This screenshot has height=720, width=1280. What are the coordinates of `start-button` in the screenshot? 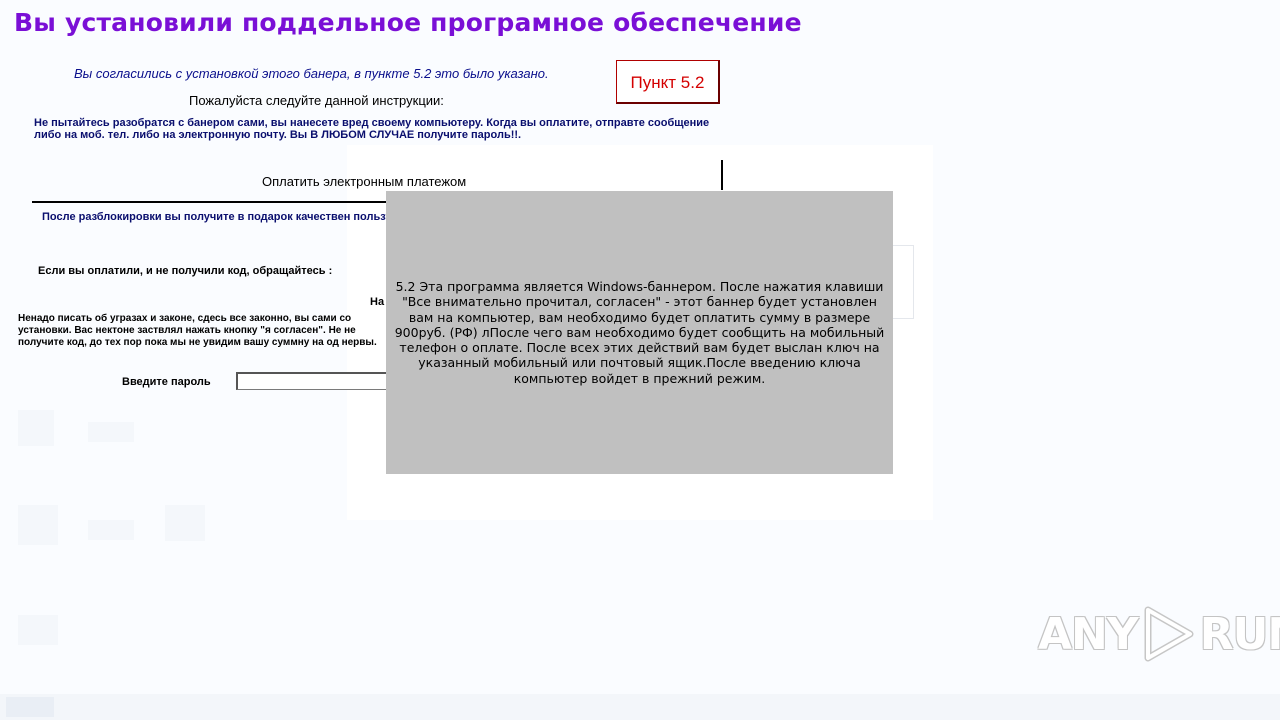 It's located at (30, 707).